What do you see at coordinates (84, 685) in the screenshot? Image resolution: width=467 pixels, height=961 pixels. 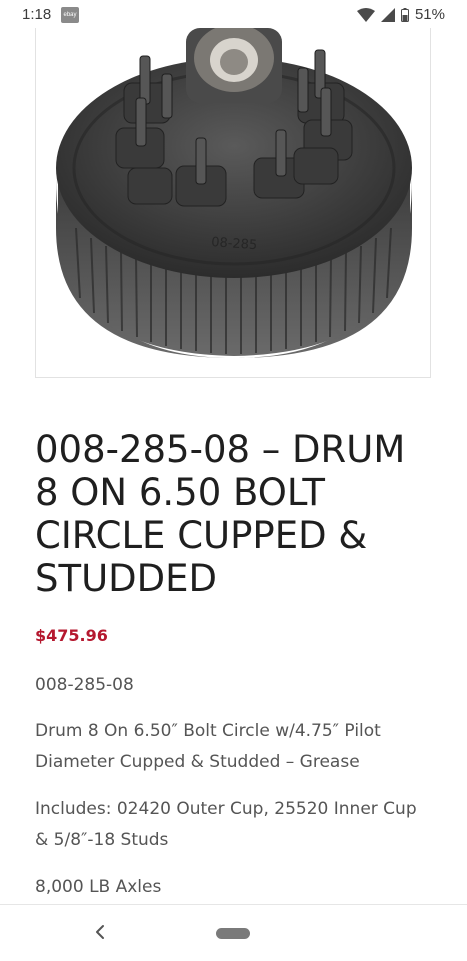 I see `product-sku: 008-285-08` at bounding box center [84, 685].